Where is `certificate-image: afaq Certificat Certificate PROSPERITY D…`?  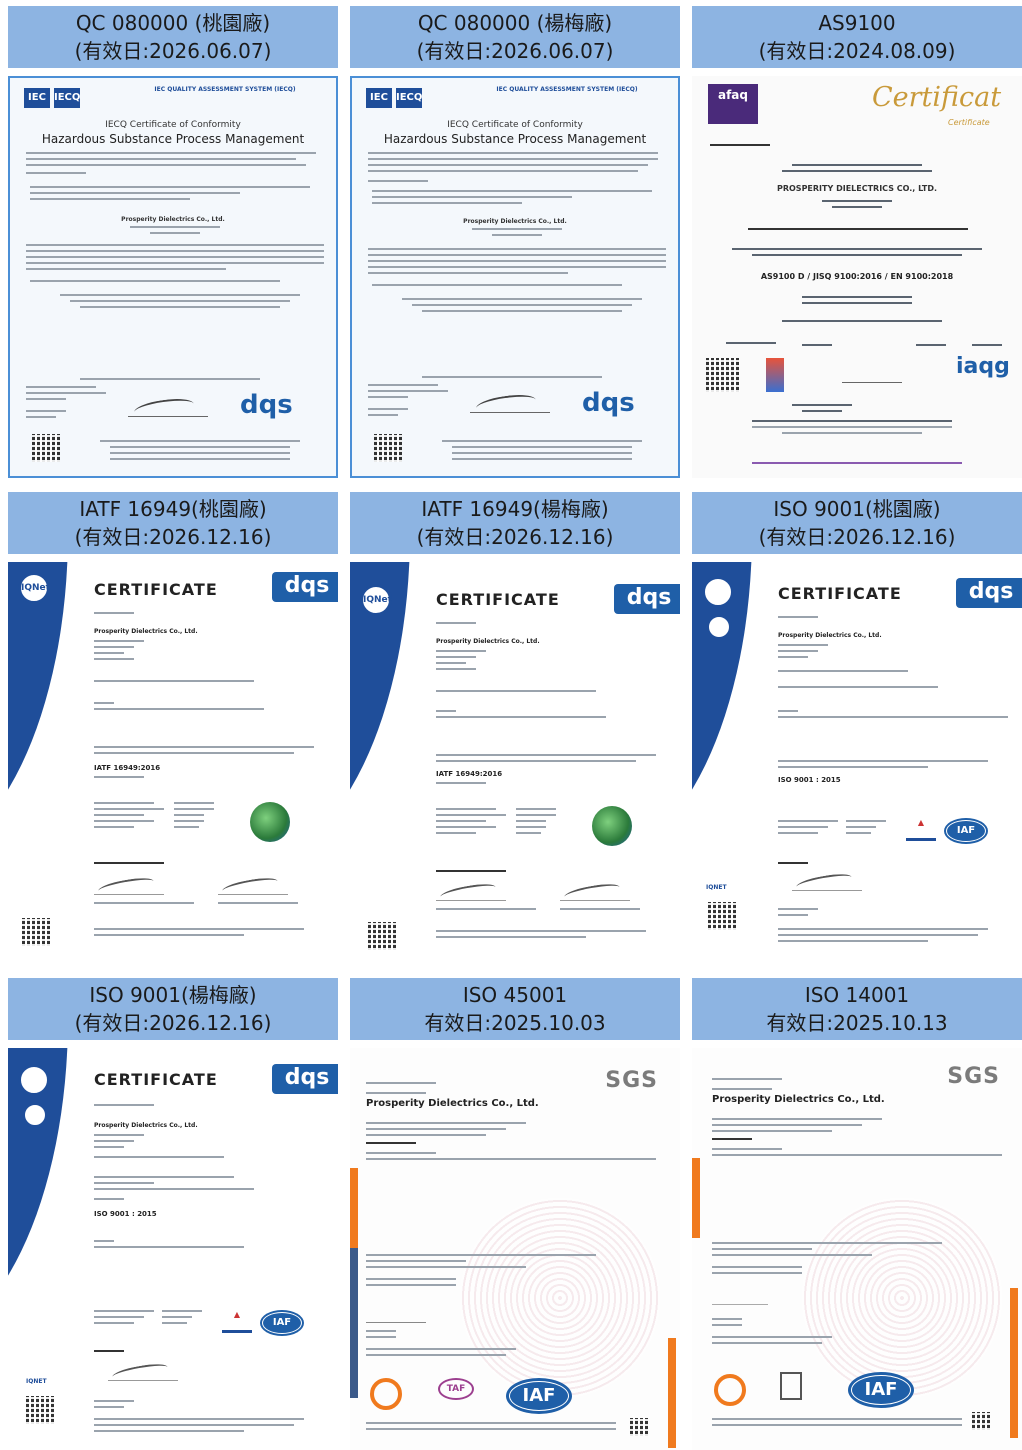 certificate-image: afaq Certificat Certificate PROSPERITY D… is located at coordinates (857, 277).